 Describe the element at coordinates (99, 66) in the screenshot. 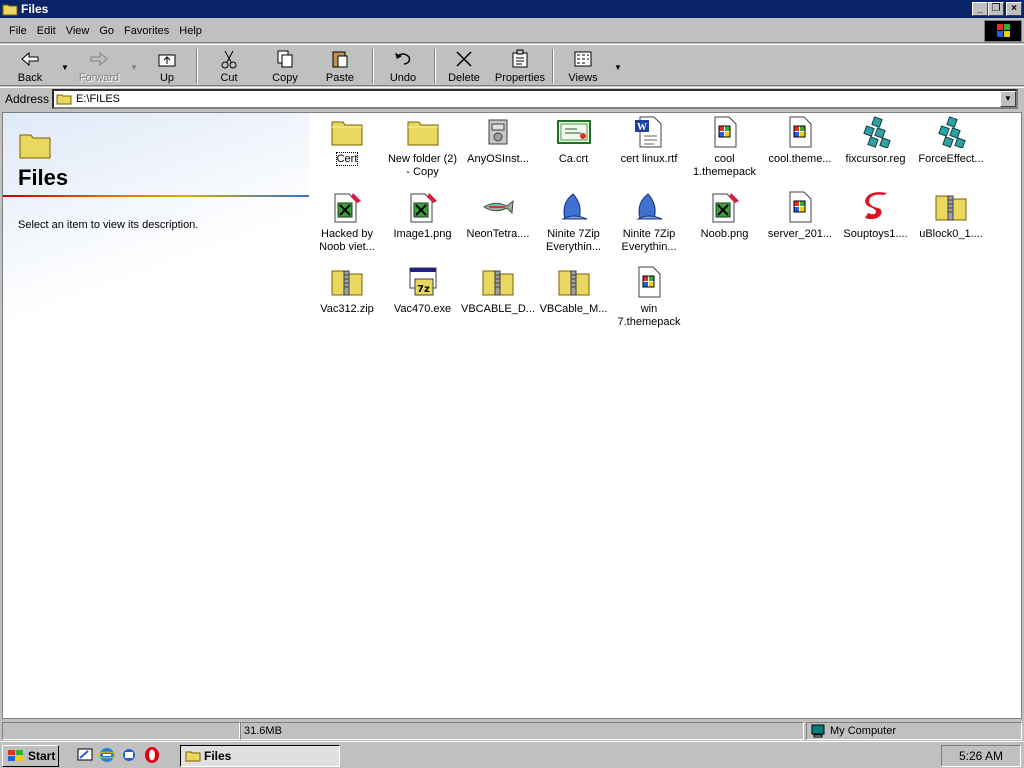

I see `forward-button: Forward` at that location.